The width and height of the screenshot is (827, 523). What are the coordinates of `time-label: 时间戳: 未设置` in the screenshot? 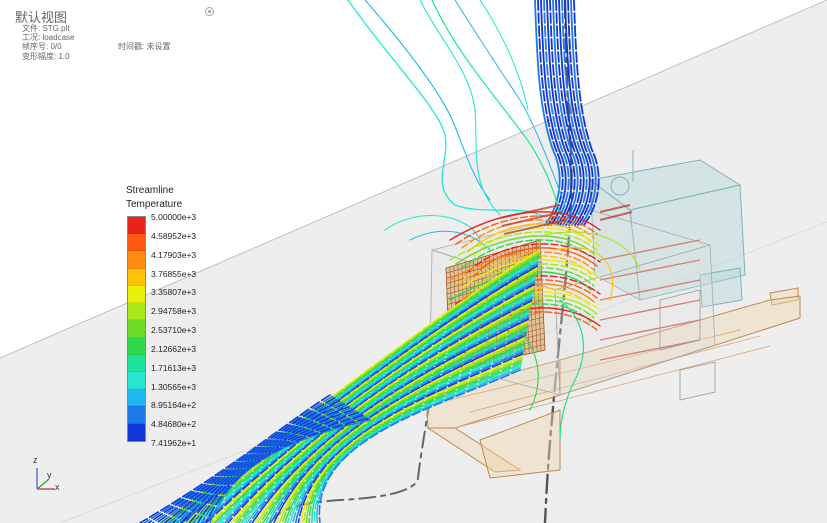 It's located at (144, 46).